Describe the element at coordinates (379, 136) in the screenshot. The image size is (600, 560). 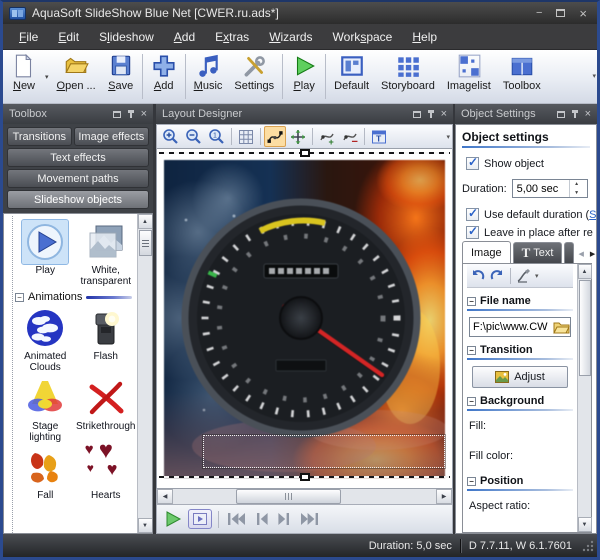
I see `text-layout-tool: T` at that location.